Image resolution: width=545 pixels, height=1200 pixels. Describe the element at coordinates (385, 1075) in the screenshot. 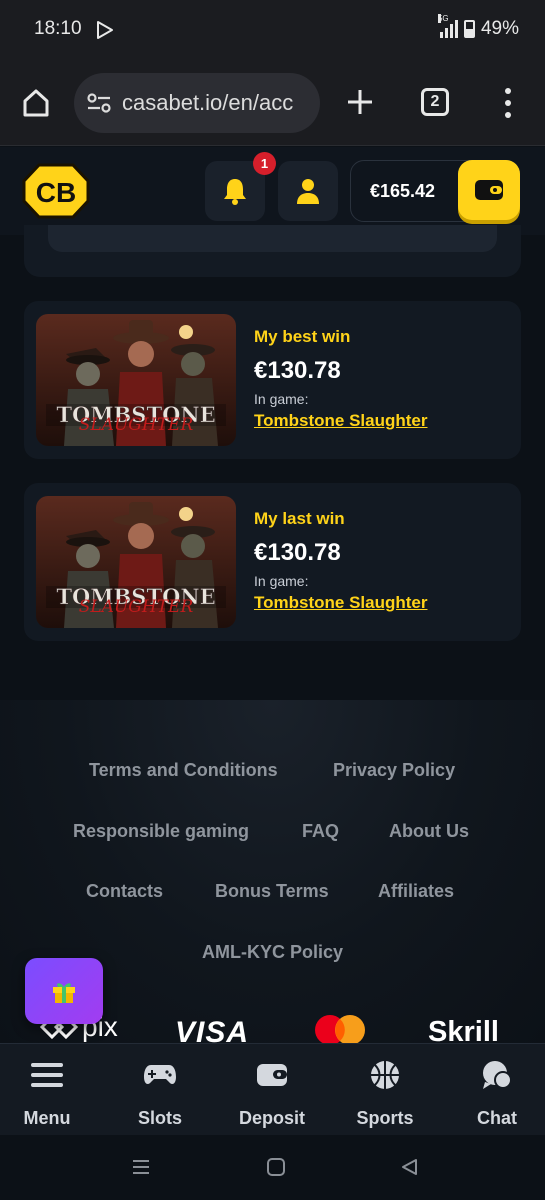

I see `basketball-icon` at that location.